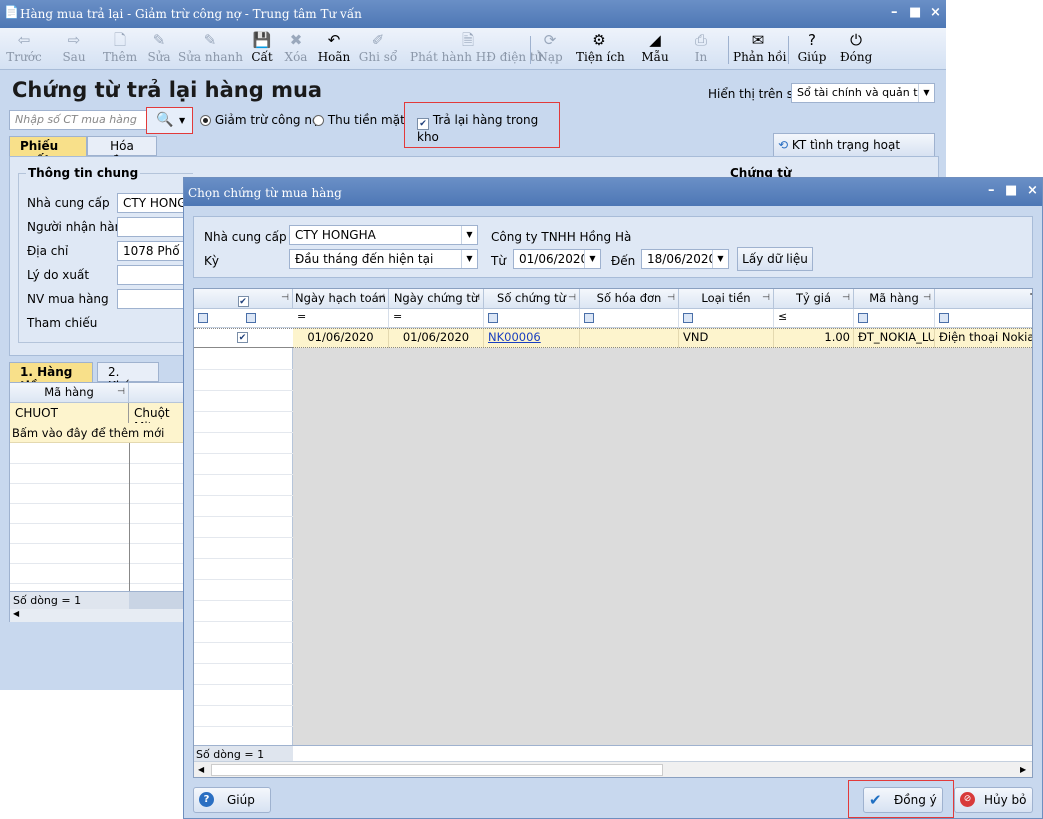 The height and width of the screenshot is (819, 1043). Describe the element at coordinates (532, 299) in the screenshot. I see `col-so-chung-tu: Số chứng từ ⊣` at that location.